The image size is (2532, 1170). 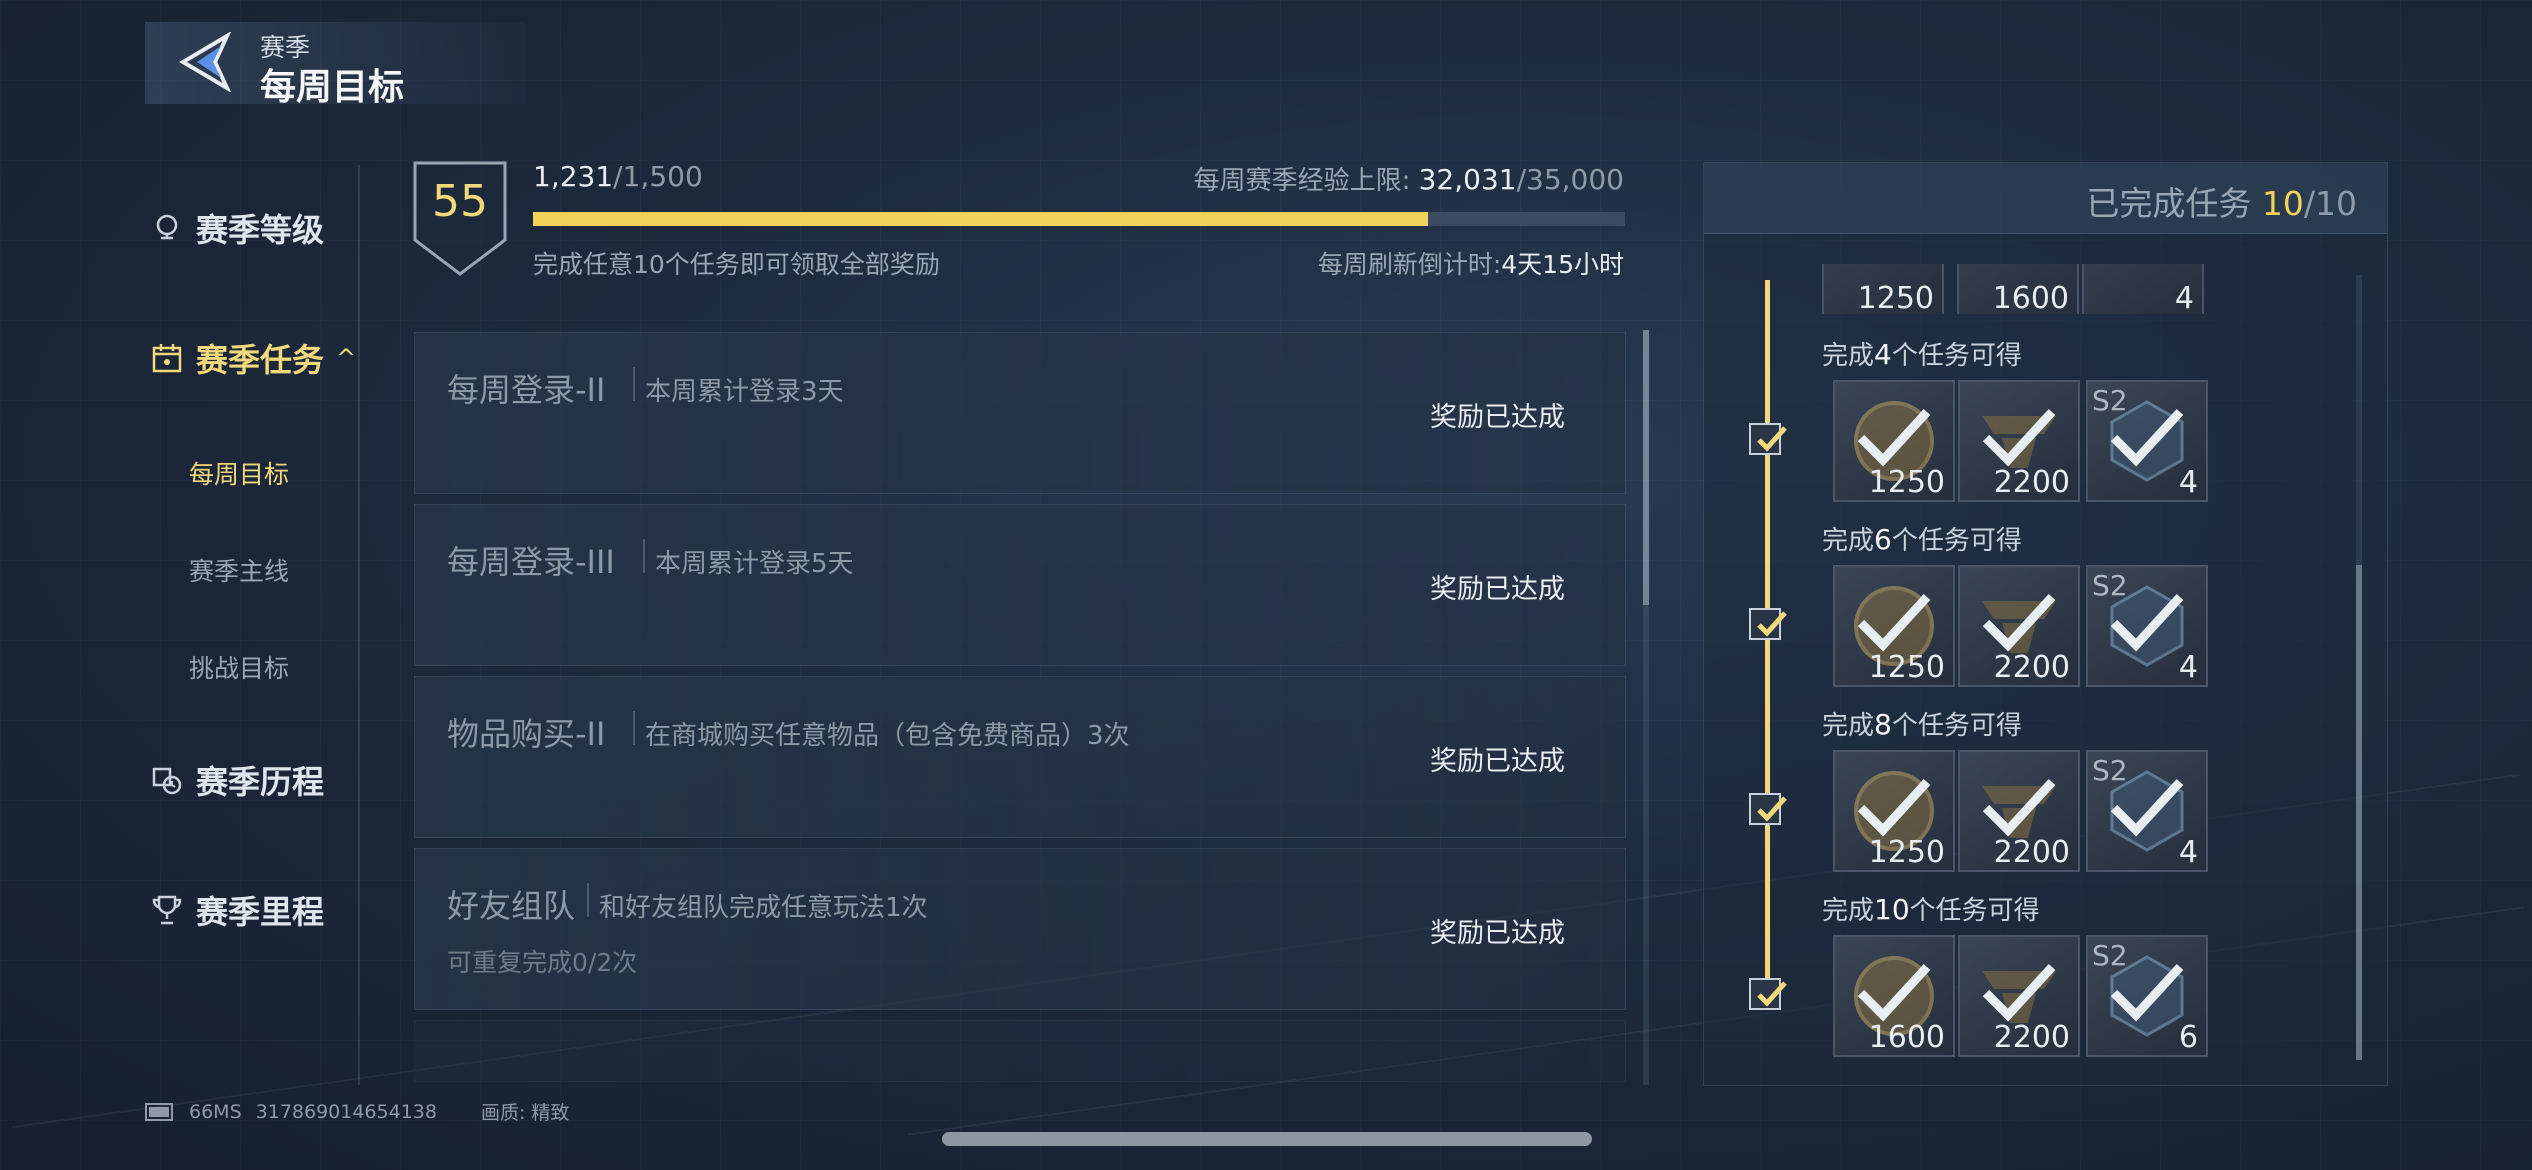 I want to click on sidebar-item-season-history: 赛季历程, so click(x=237, y=780).